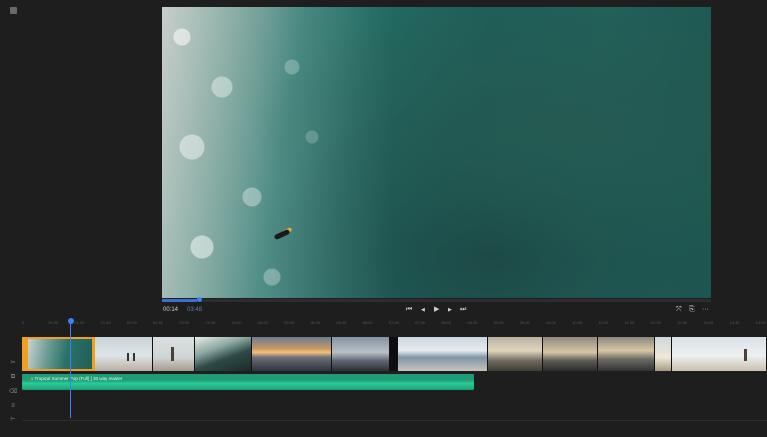  What do you see at coordinates (394, 420) in the screenshot?
I see `timeline-bottom-divider` at bounding box center [394, 420].